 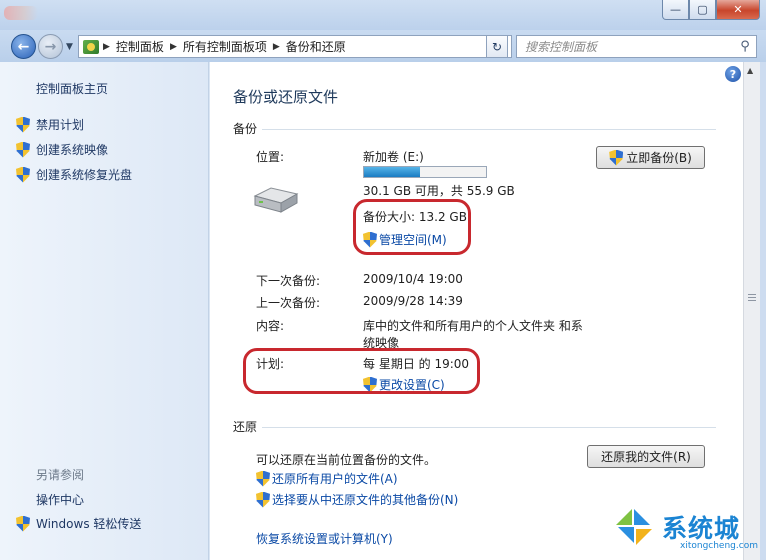 I want to click on window-controls: — ▢ ✕, so click(x=711, y=10).